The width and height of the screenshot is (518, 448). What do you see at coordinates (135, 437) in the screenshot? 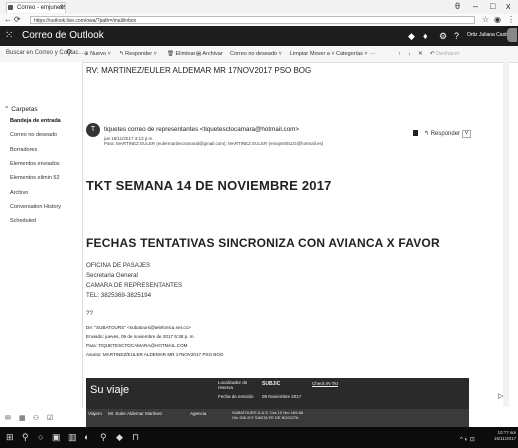
I see `app2-taskbar-icon: ⊓` at bounding box center [135, 437].